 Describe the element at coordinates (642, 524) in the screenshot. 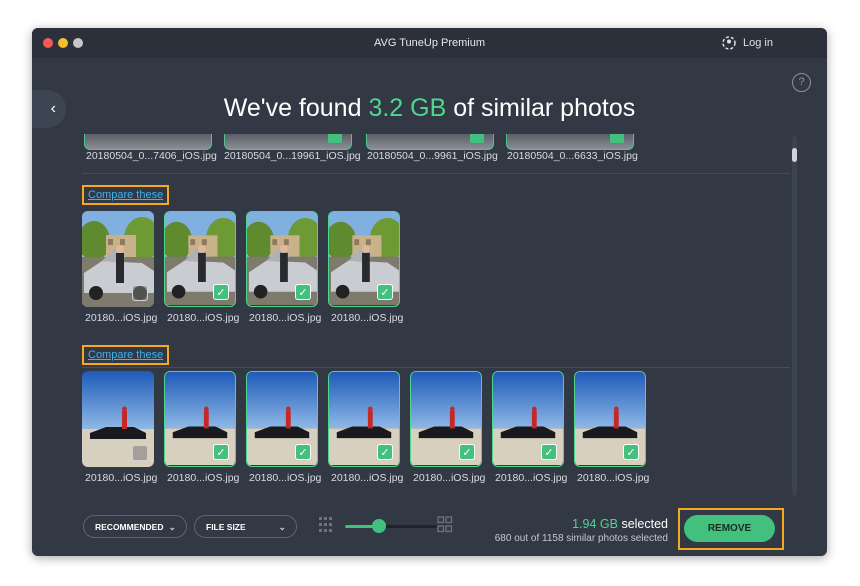

I see `selected-word: selected` at that location.